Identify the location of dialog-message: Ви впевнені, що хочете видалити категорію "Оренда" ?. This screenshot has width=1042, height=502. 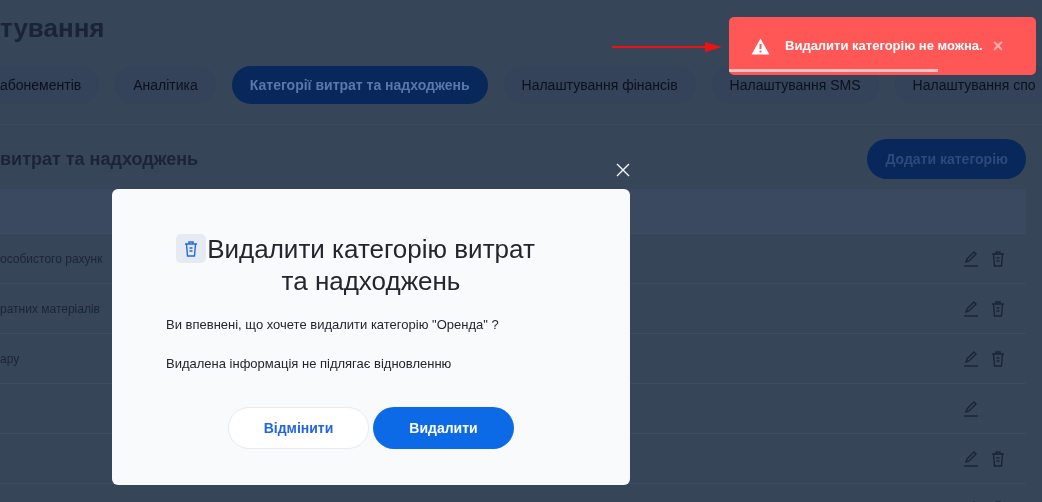
(332, 325).